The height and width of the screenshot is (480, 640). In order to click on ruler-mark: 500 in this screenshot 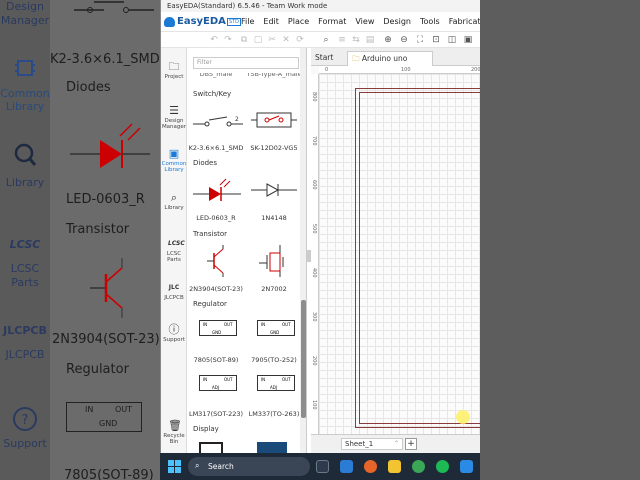, I will do `click(314, 229)`.